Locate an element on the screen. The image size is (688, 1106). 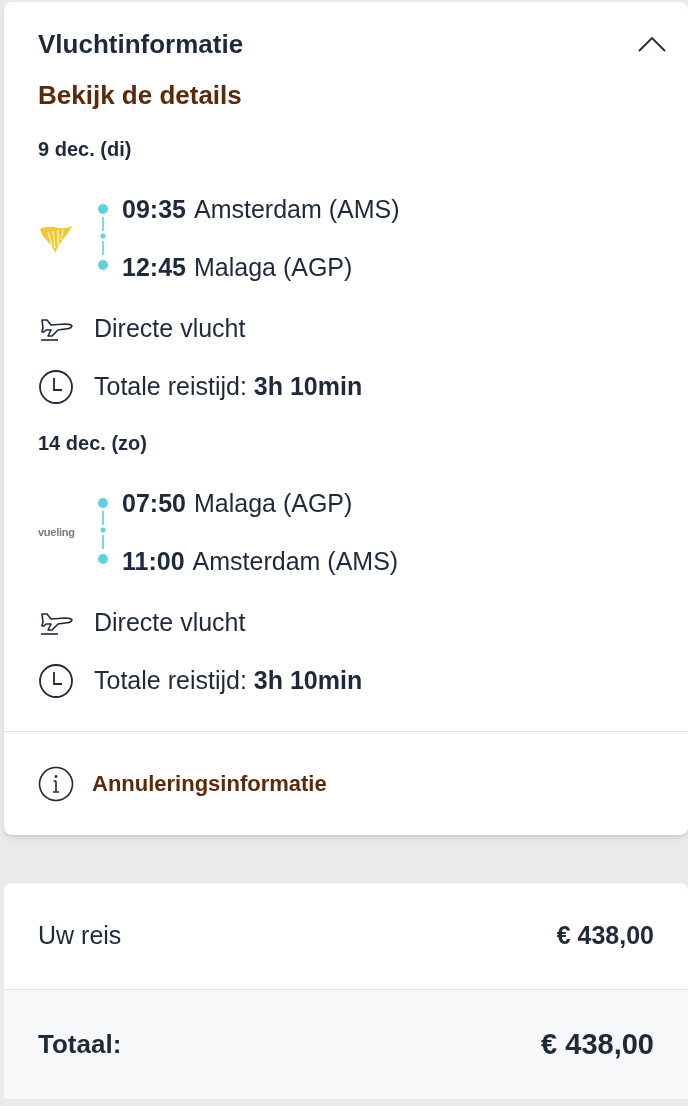
airline-logo: vueling is located at coordinates (56, 532).